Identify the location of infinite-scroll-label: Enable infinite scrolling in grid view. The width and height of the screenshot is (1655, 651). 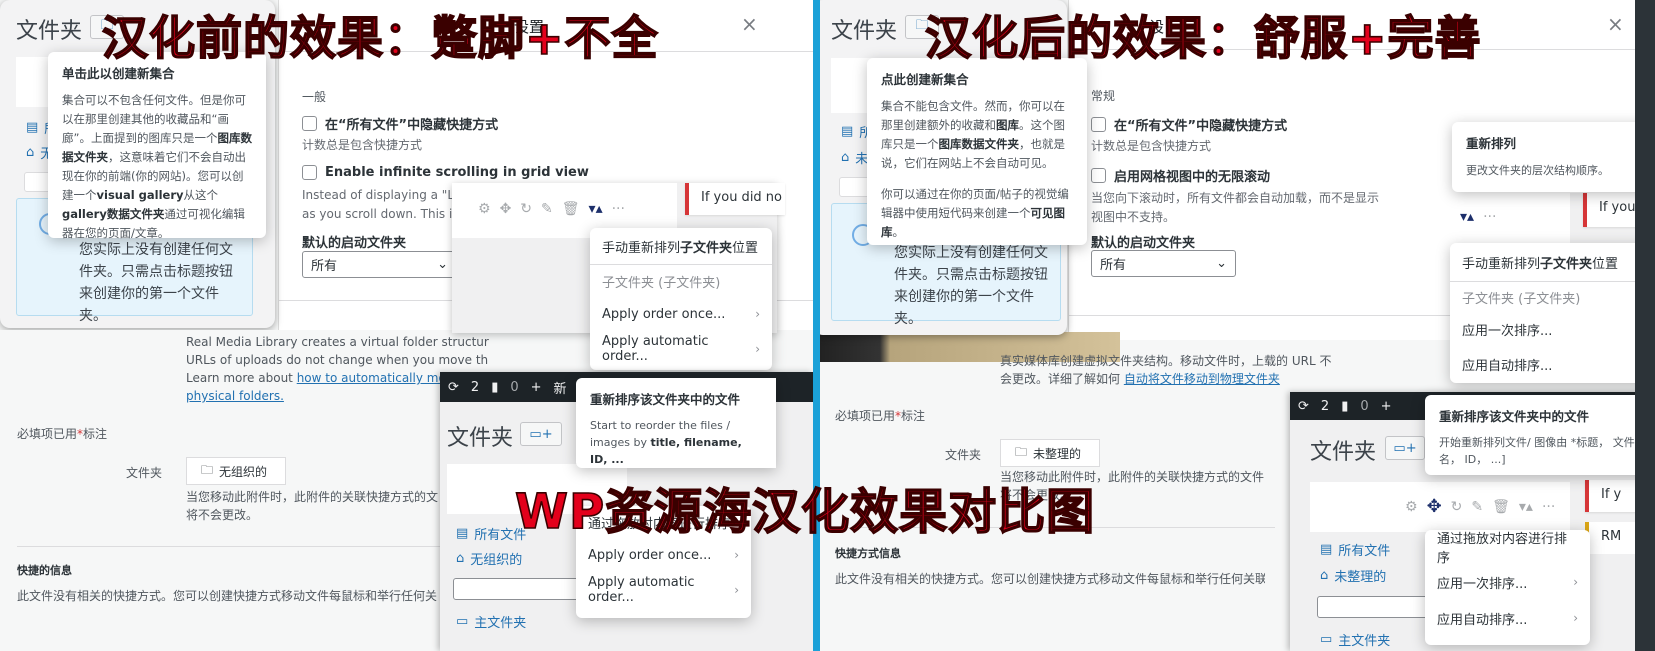
(457, 172).